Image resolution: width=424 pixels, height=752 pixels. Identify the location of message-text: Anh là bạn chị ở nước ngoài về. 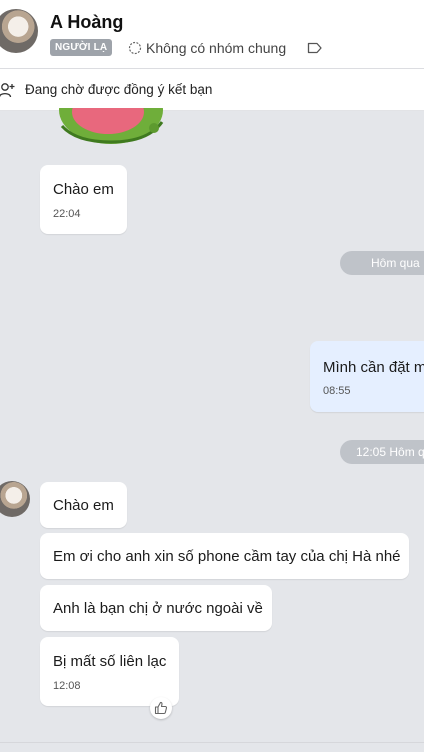
(158, 608).